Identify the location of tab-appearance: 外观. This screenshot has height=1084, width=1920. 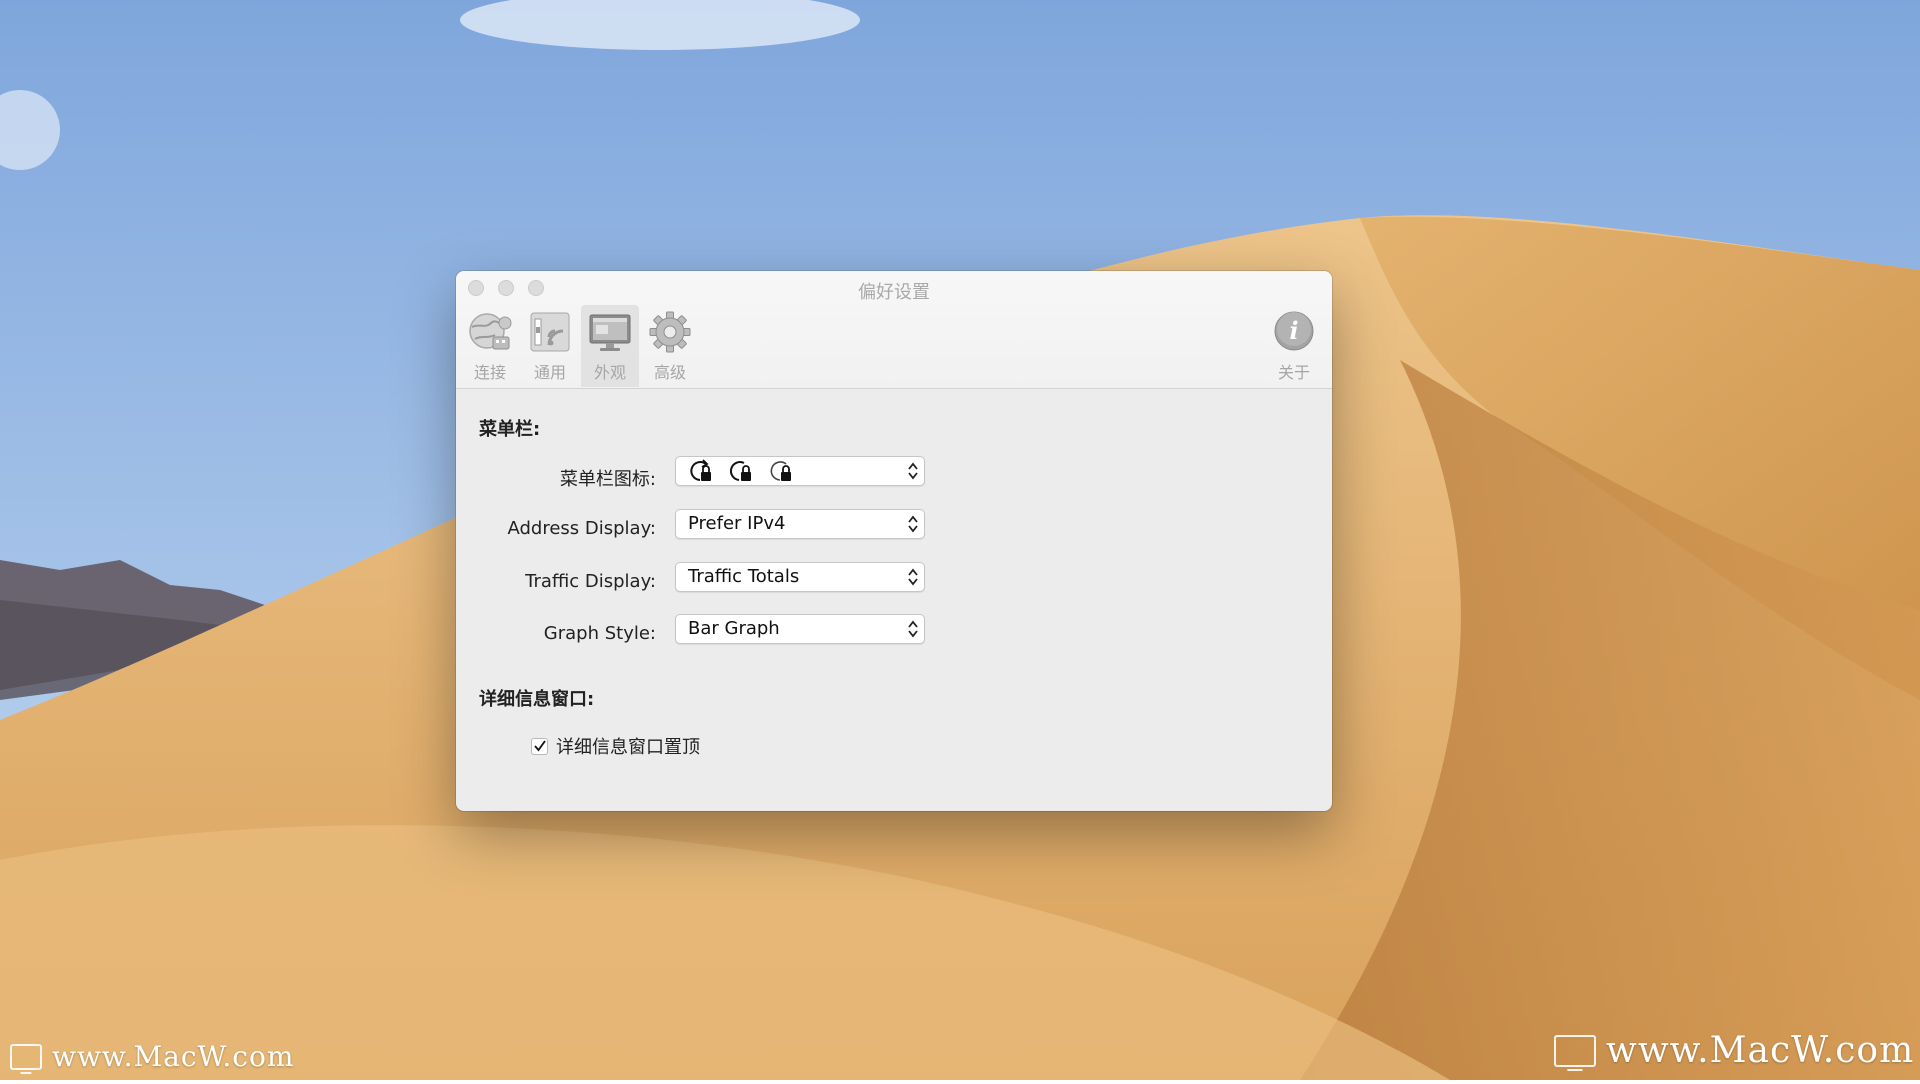
(610, 346).